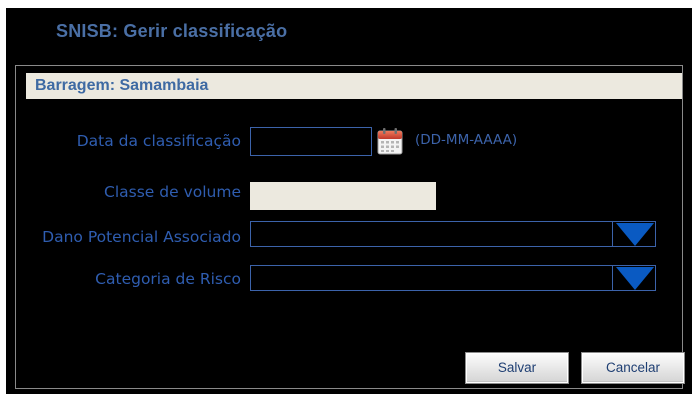  What do you see at coordinates (466, 140) in the screenshot?
I see `date-format-hint: (DD-MM-AAAA)` at bounding box center [466, 140].